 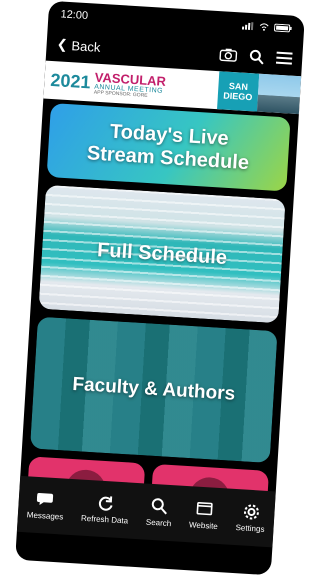 I want to click on banner-city-line2: DIEGO, so click(x=238, y=96).